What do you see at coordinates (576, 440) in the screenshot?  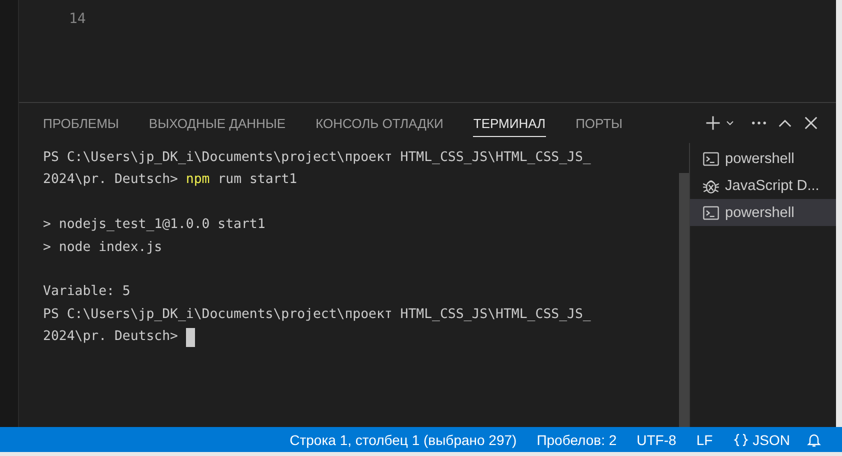 I see `status-item: Пробелов: 2` at bounding box center [576, 440].